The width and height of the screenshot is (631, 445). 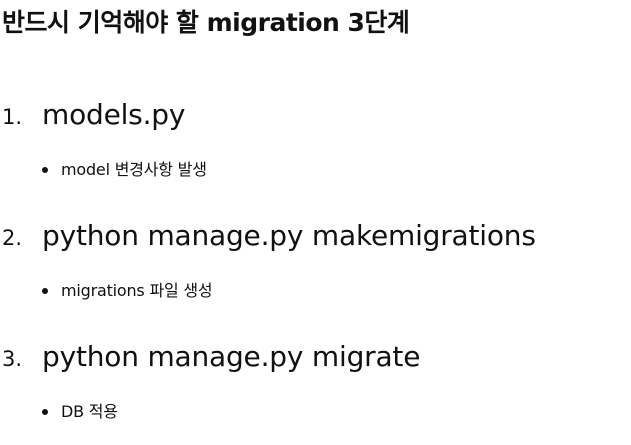 I want to click on step-bullet-text: model 변경사항 발생, so click(x=134, y=169).